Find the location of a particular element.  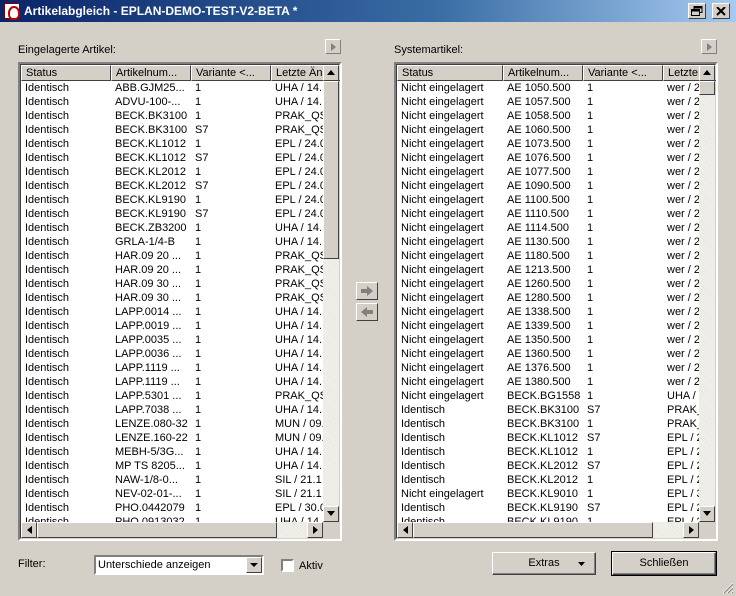

table-row: Identisch ABB.GJM25... 1 UHA / 14. is located at coordinates (172, 88).